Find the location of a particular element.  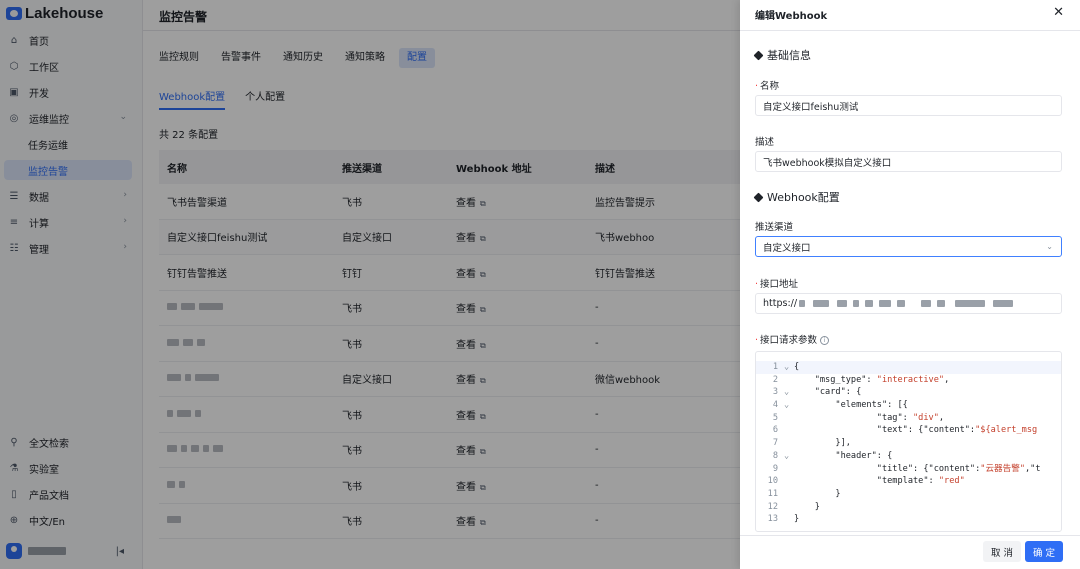

code-line: 2 "msg_type": "interactive", is located at coordinates (908, 380).